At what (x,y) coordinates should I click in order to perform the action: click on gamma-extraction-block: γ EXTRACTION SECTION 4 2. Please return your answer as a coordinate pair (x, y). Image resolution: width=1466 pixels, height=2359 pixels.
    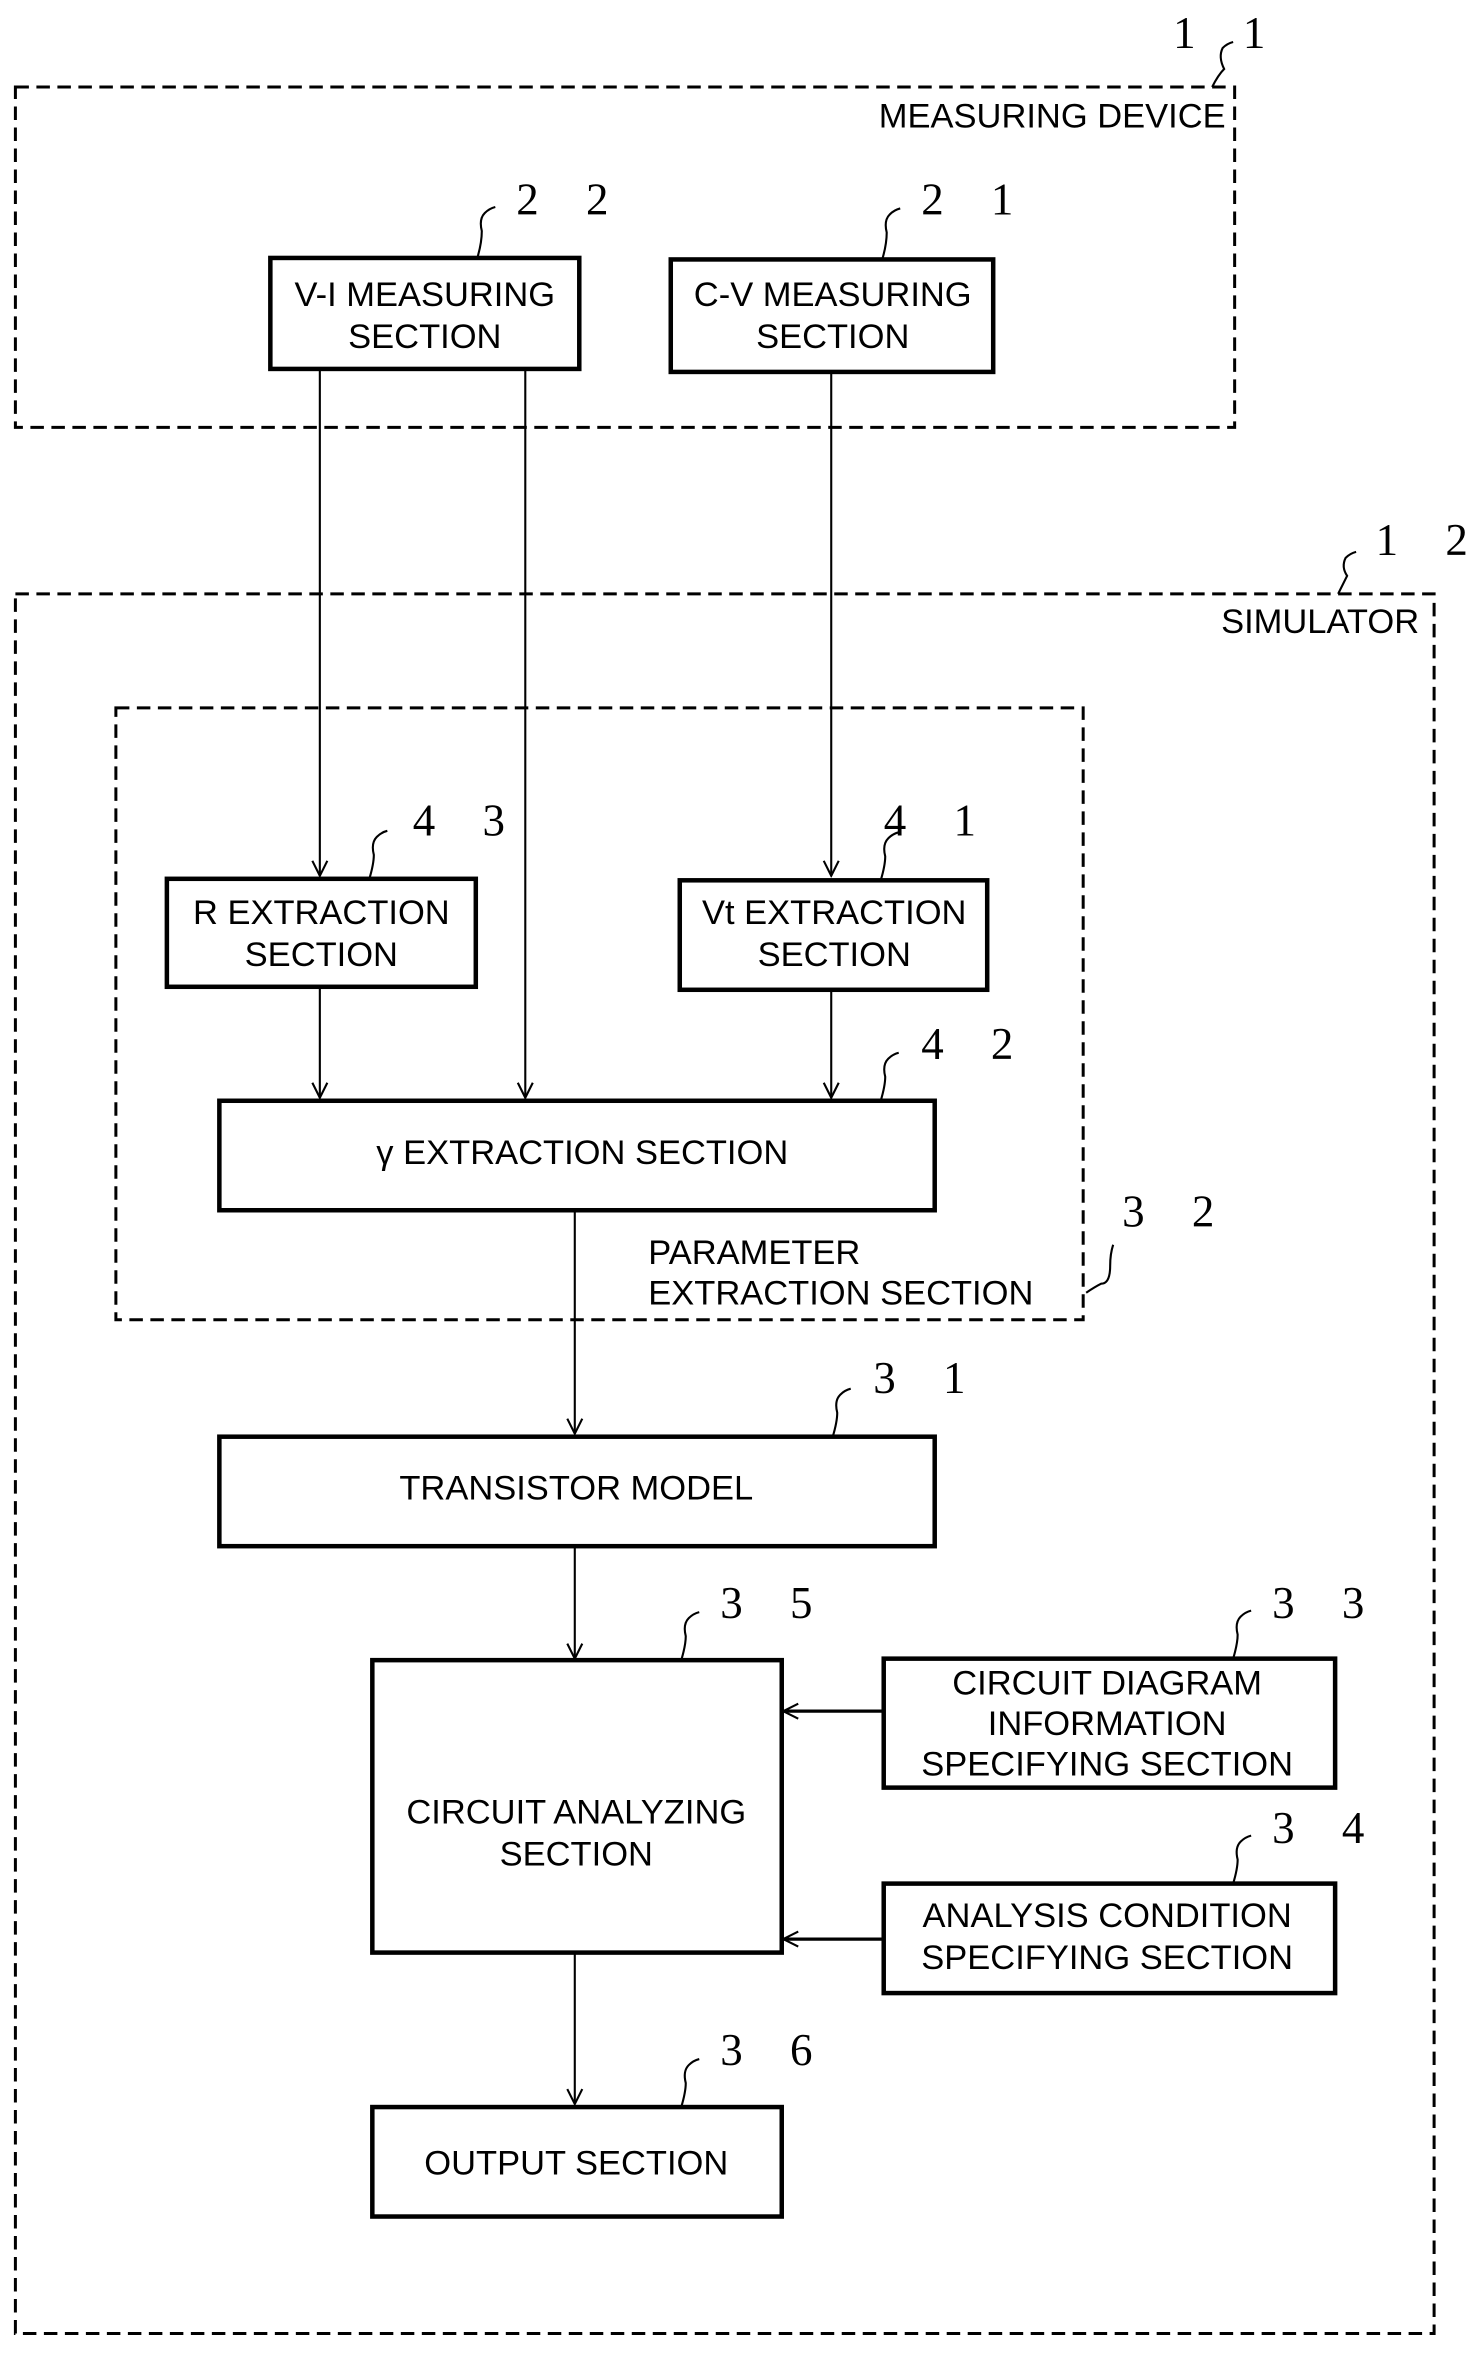
    Looking at the image, I should click on (624, 1116).